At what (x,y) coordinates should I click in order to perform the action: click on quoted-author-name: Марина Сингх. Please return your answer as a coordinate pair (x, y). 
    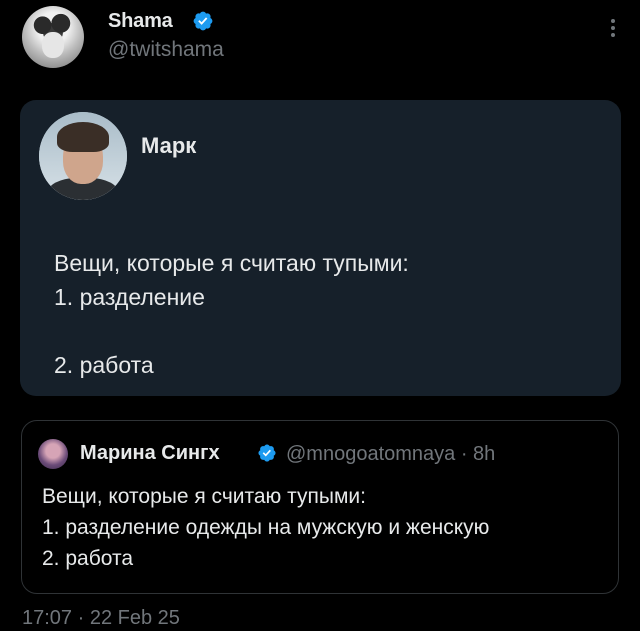
    Looking at the image, I should click on (150, 453).